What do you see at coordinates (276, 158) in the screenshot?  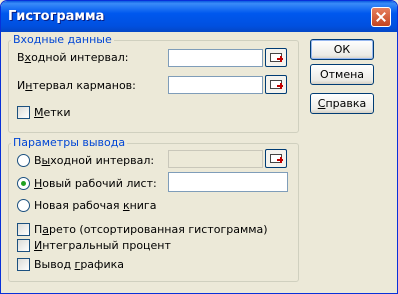 I see `output-range-collapse-button` at bounding box center [276, 158].